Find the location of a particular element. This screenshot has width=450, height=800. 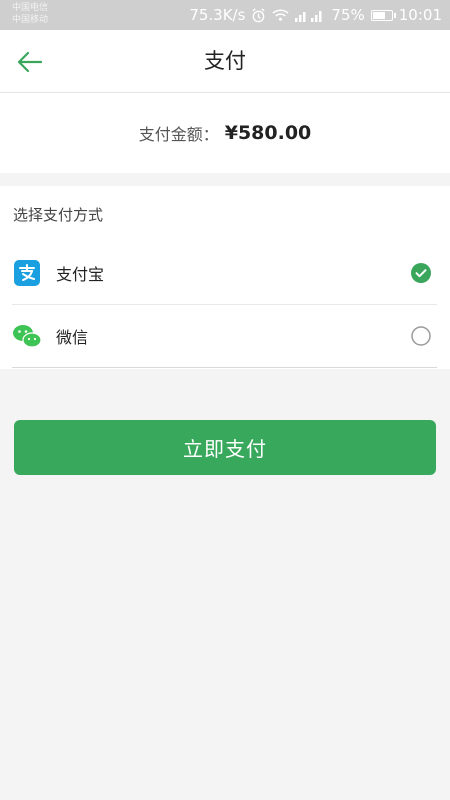

status-right: 75.3K/s 75% 10:01 is located at coordinates (315, 15).